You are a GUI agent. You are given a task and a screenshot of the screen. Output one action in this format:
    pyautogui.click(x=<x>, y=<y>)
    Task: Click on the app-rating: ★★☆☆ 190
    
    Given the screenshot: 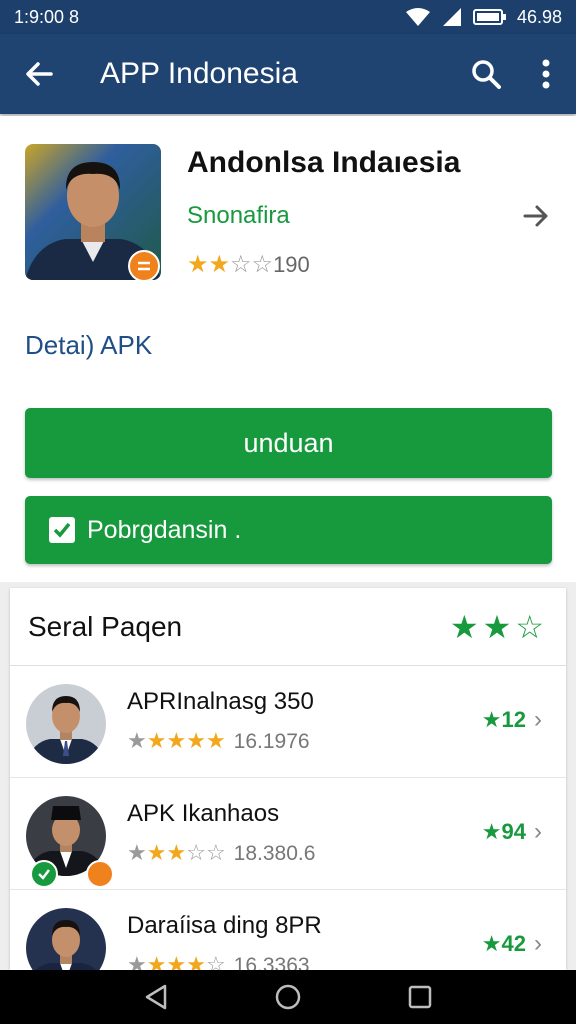 What is the action you would take?
    pyautogui.click(x=248, y=265)
    